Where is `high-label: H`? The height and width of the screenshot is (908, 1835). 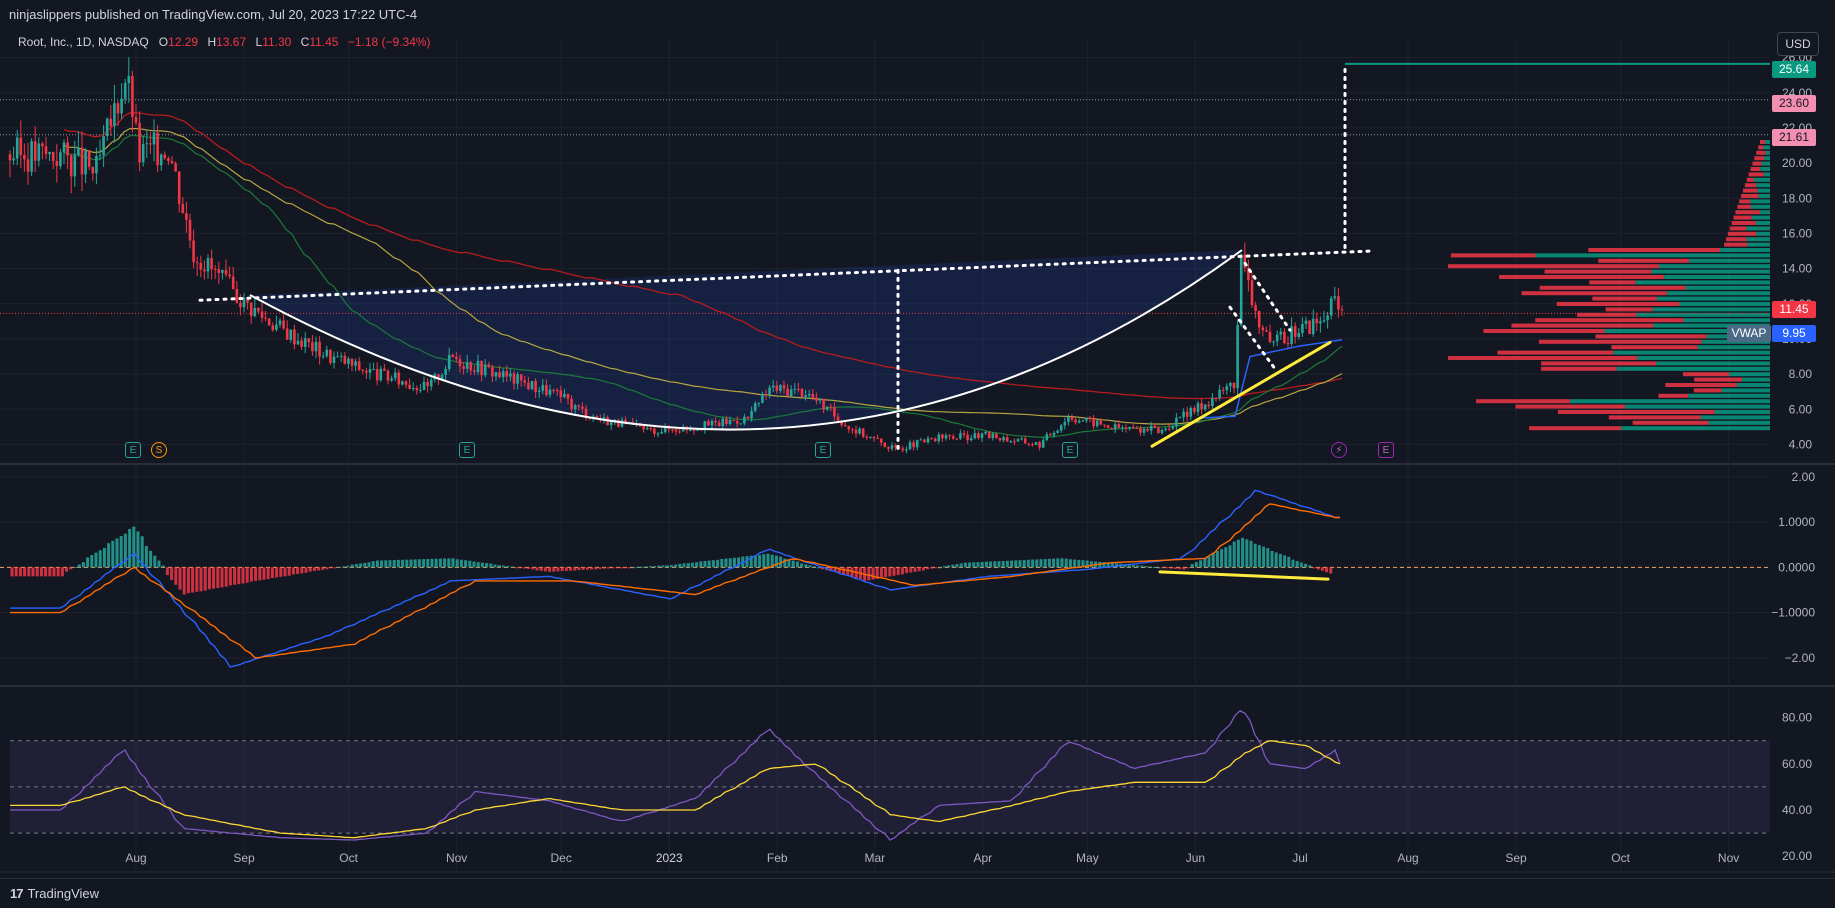
high-label: H is located at coordinates (212, 42).